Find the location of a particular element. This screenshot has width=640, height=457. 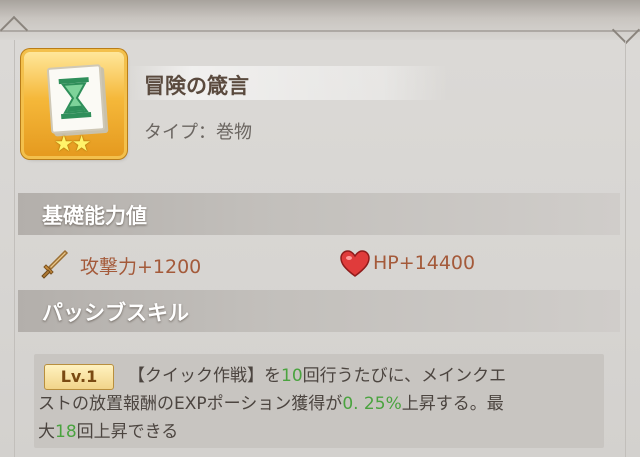

skill-level-badge: Lv.1 is located at coordinates (79, 377).